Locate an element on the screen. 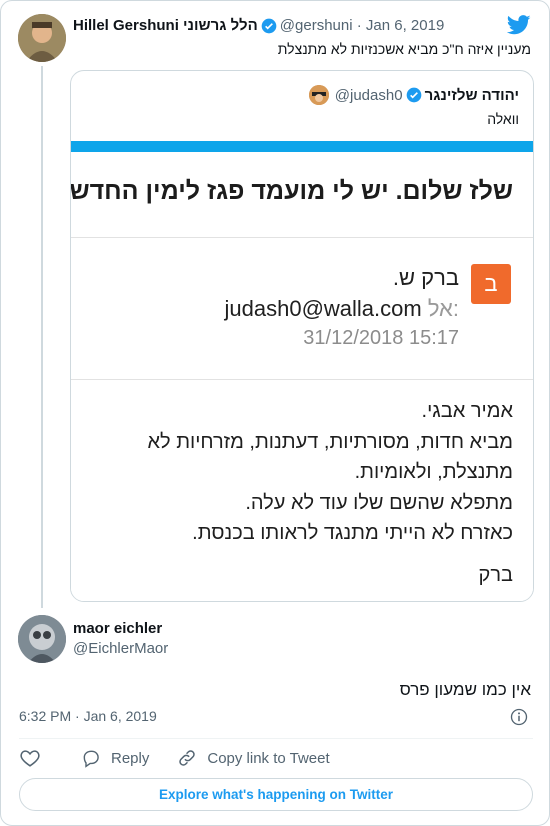  email-to-address: judash0@walla.com is located at coordinates (323, 308).